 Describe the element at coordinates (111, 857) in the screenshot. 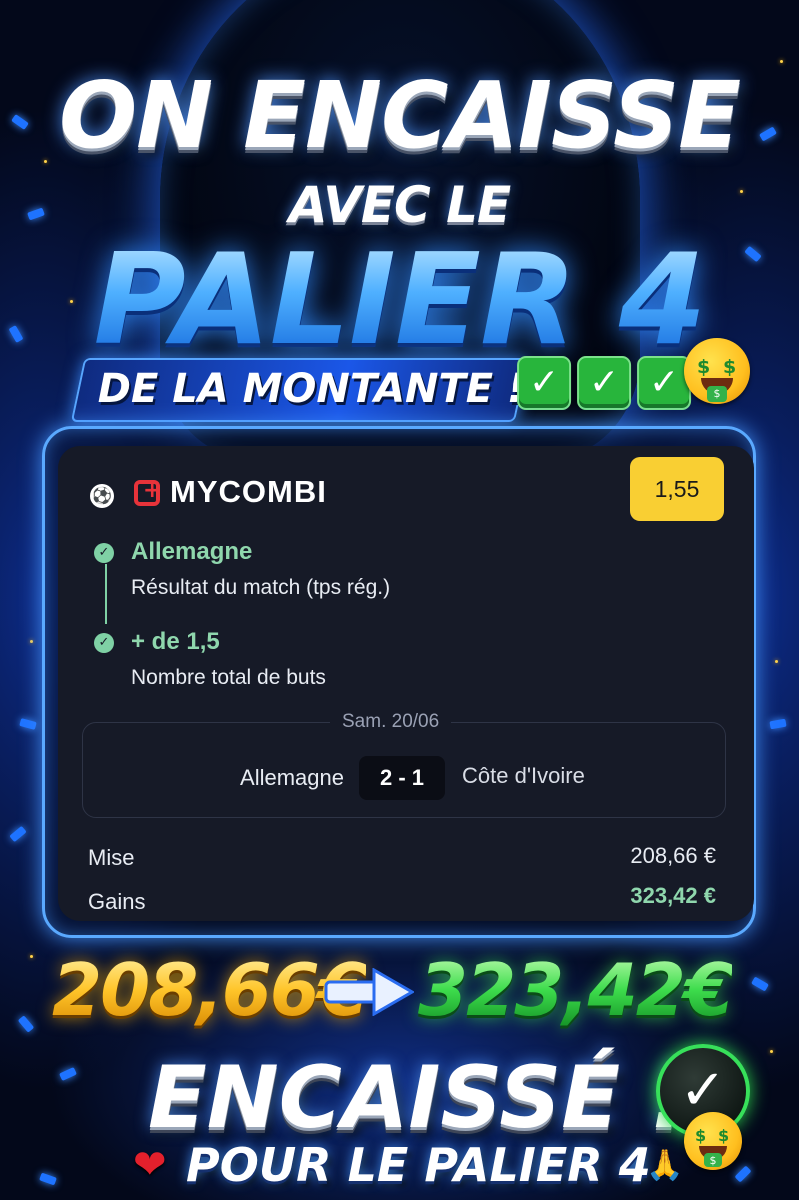

I see `stake-label: Mise` at that location.